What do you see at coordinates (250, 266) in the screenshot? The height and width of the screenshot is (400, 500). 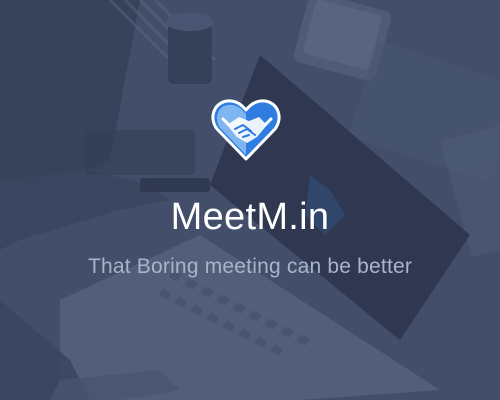 I see `app-tagline: That Boring meeting can be better` at bounding box center [250, 266].